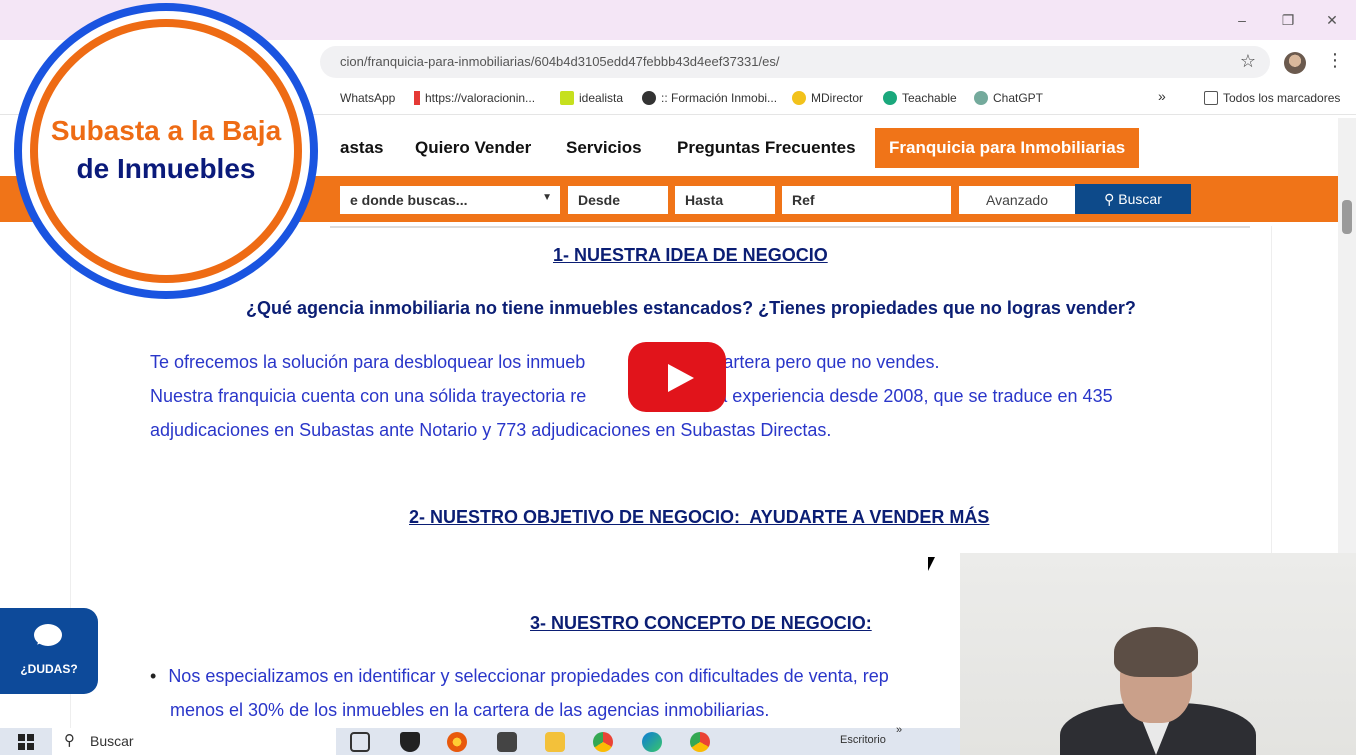 The image size is (1356, 755). Describe the element at coordinates (799, 98) in the screenshot. I see `mdirector-icon` at that location.